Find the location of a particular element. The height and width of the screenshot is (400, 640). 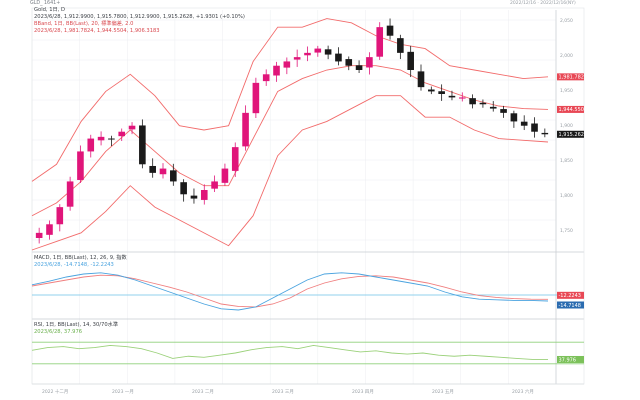

x-tick-label: 2023 一月 is located at coordinates (123, 392).